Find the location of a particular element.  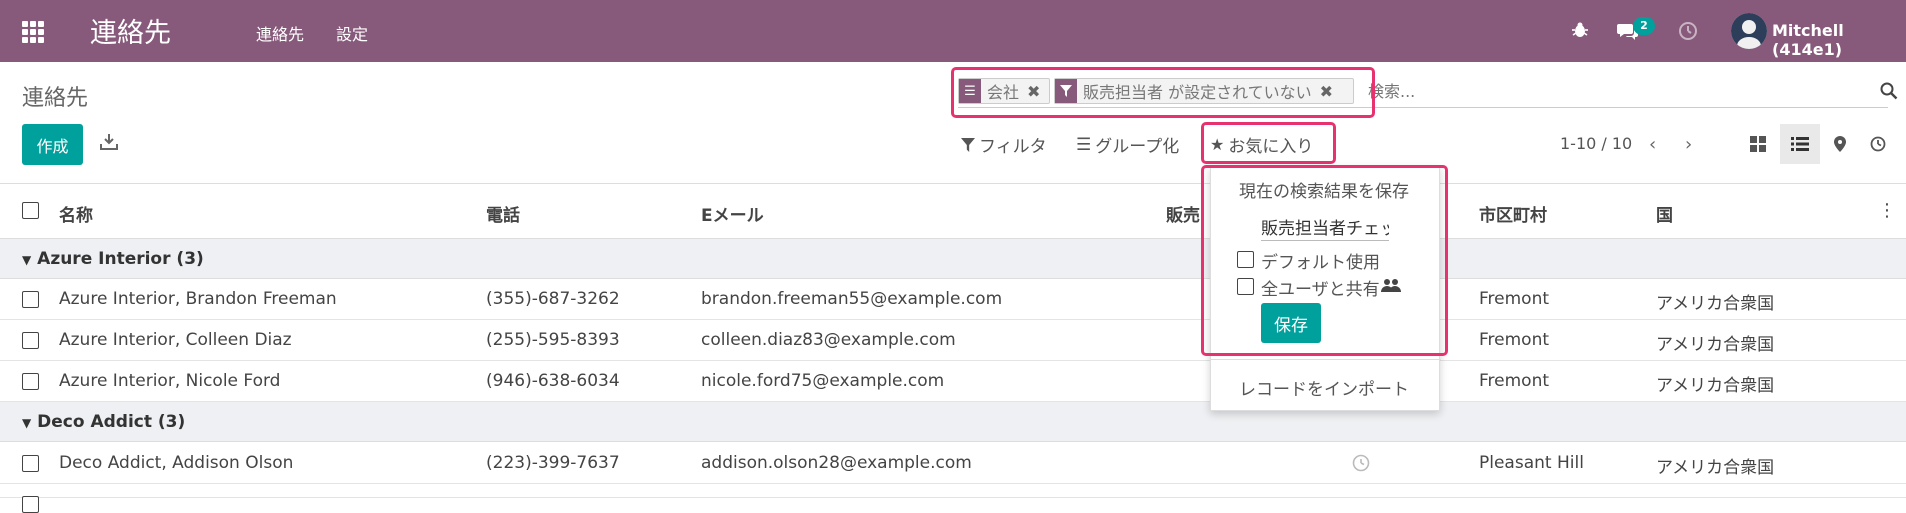

pager-value: 1-10 / 10 is located at coordinates (1596, 143).